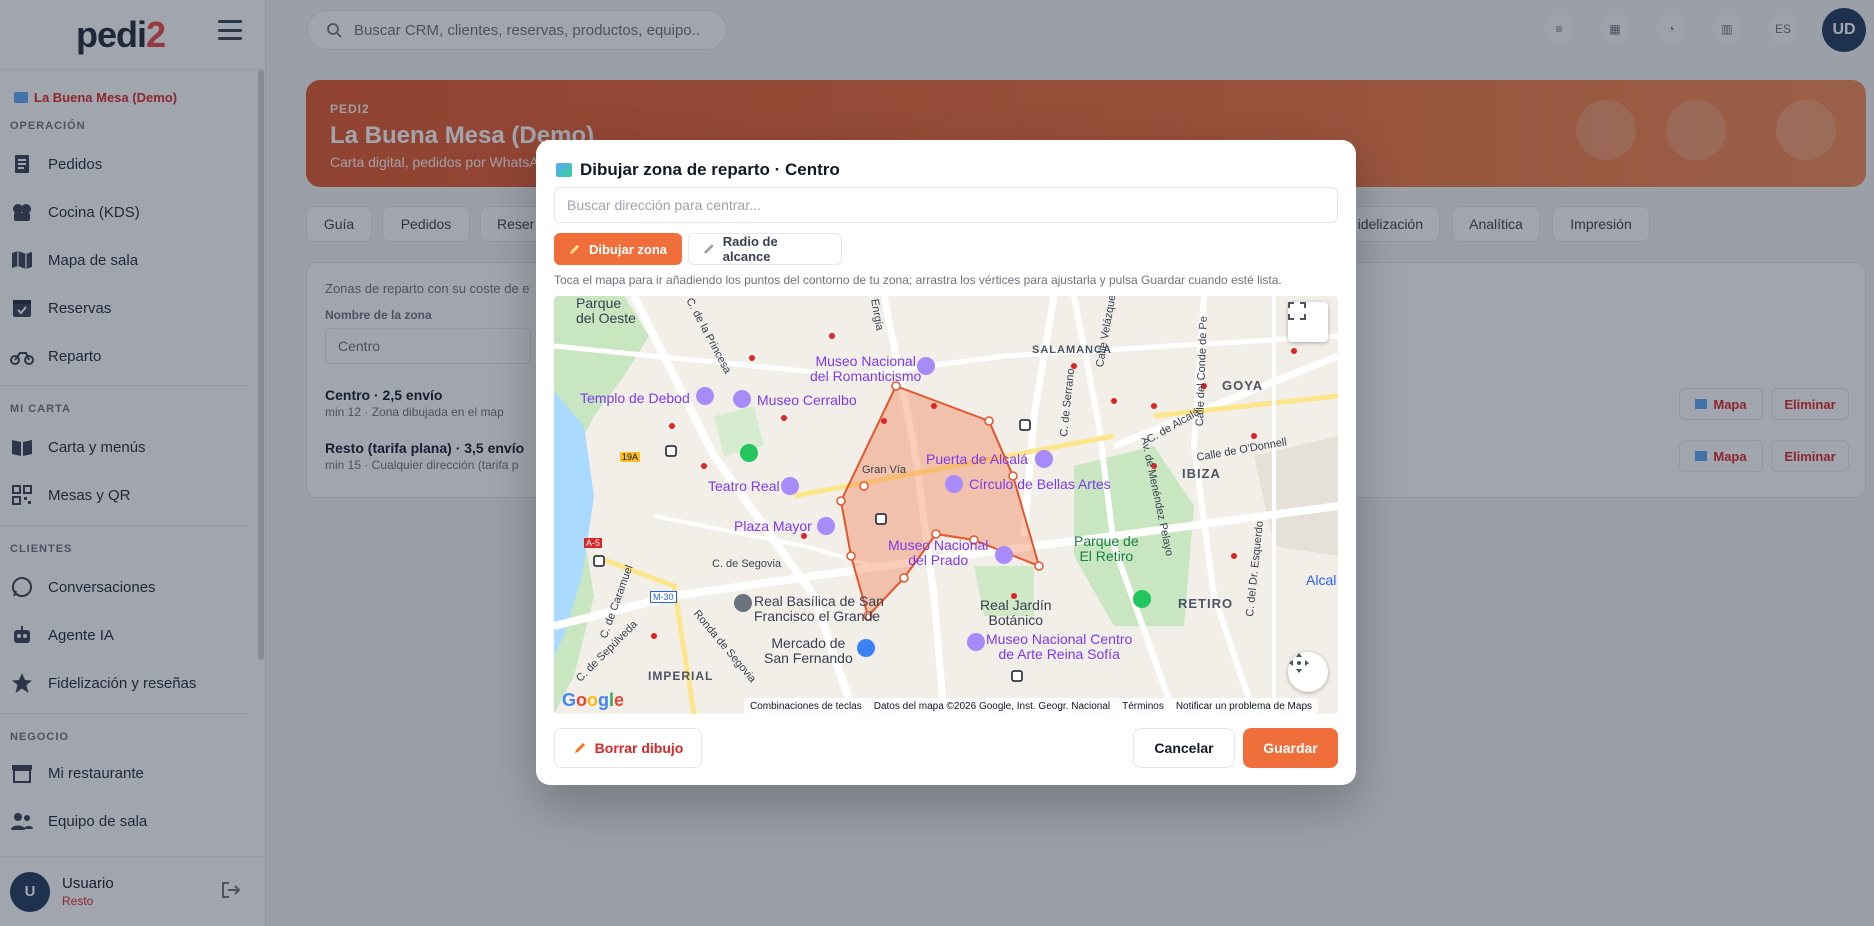  What do you see at coordinates (807, 400) in the screenshot?
I see `map-label: Museo Cerralbo` at bounding box center [807, 400].